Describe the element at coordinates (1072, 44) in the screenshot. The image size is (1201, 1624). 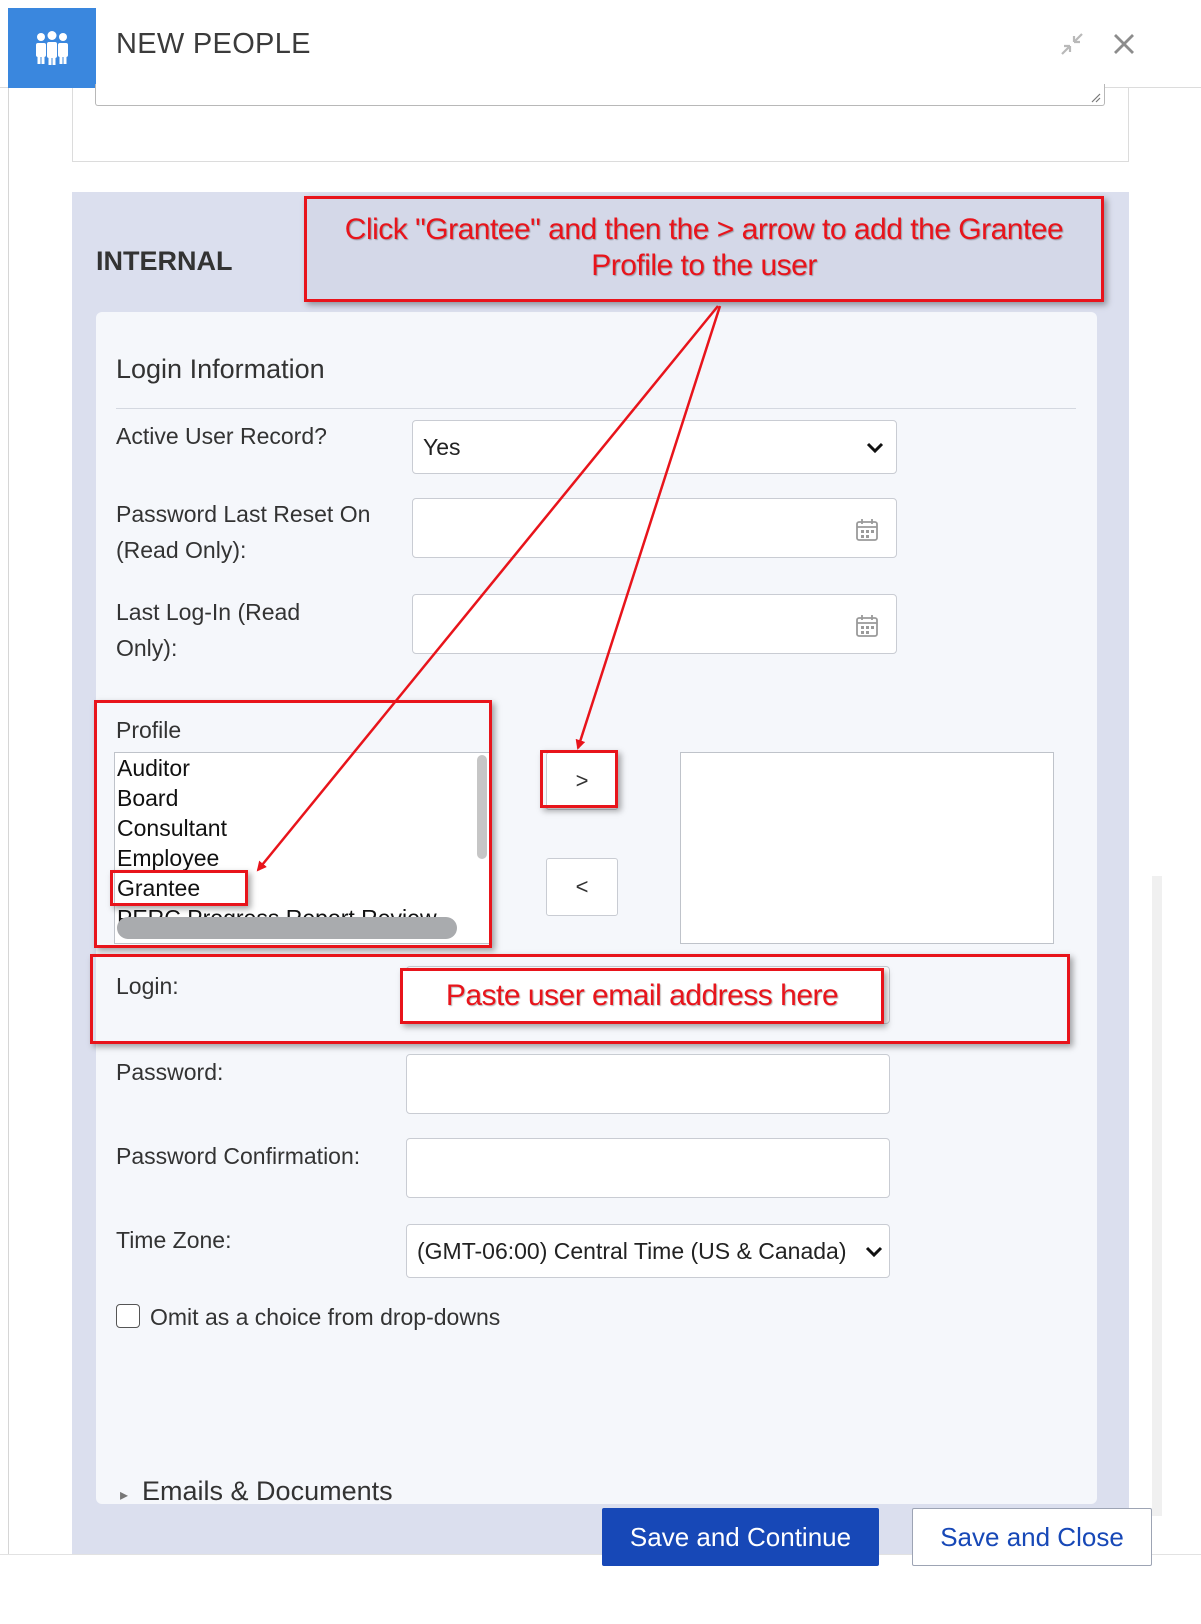
I see `minimize-icon` at that location.